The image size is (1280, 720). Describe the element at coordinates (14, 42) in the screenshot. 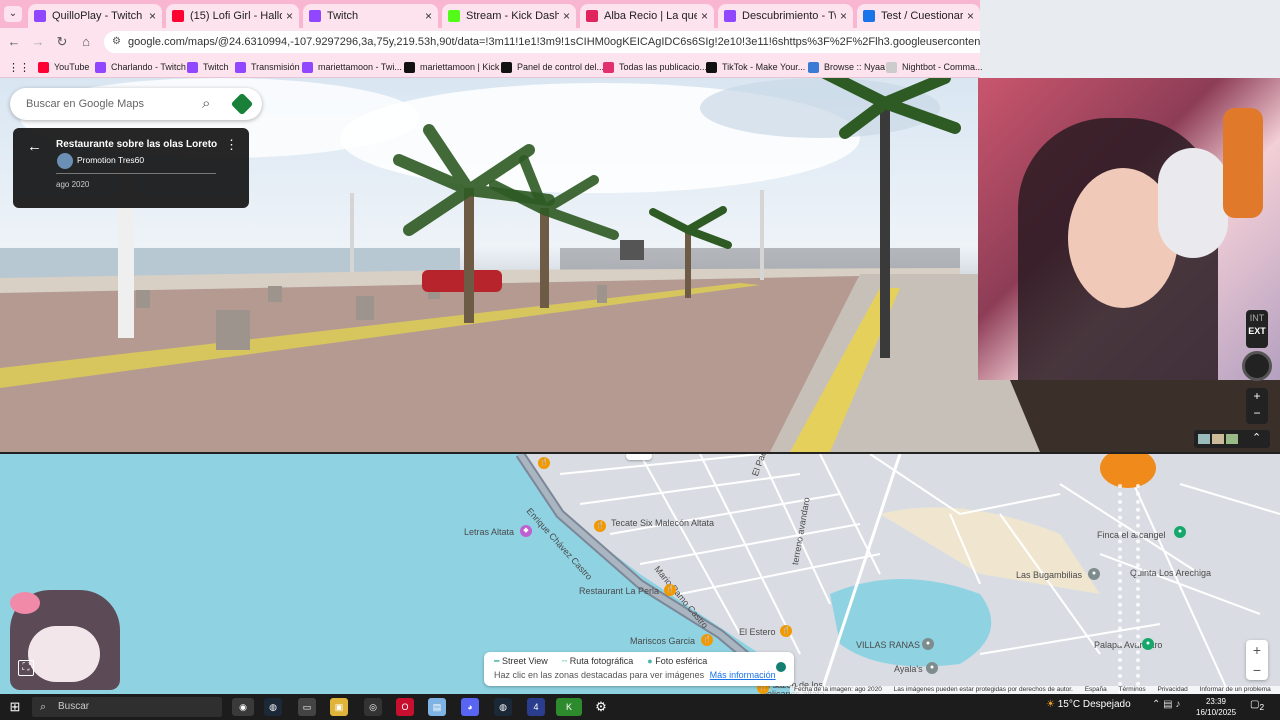

I see `back-button: ←` at that location.